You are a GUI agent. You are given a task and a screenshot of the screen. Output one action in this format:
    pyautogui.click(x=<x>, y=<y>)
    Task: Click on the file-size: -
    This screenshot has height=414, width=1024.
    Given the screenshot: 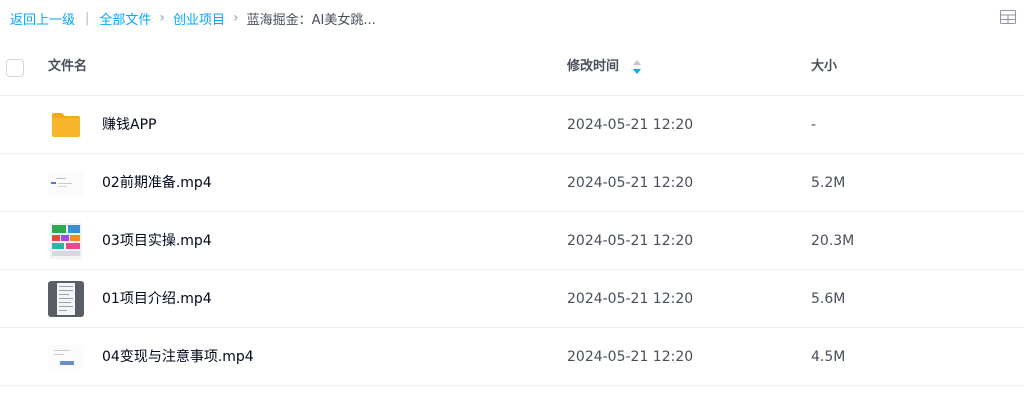 What is the action you would take?
    pyautogui.click(x=814, y=125)
    